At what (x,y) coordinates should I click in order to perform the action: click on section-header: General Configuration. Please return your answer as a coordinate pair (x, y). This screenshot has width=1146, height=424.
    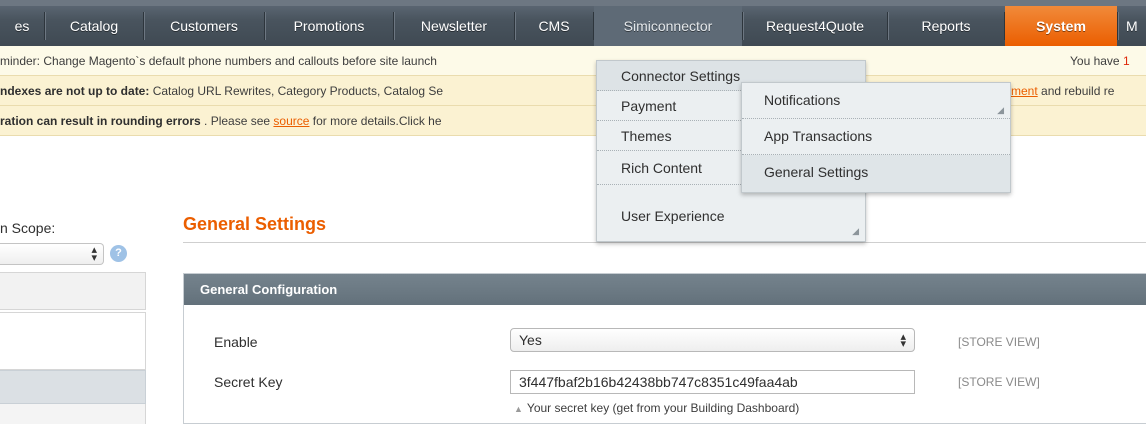
    Looking at the image, I should click on (665, 289).